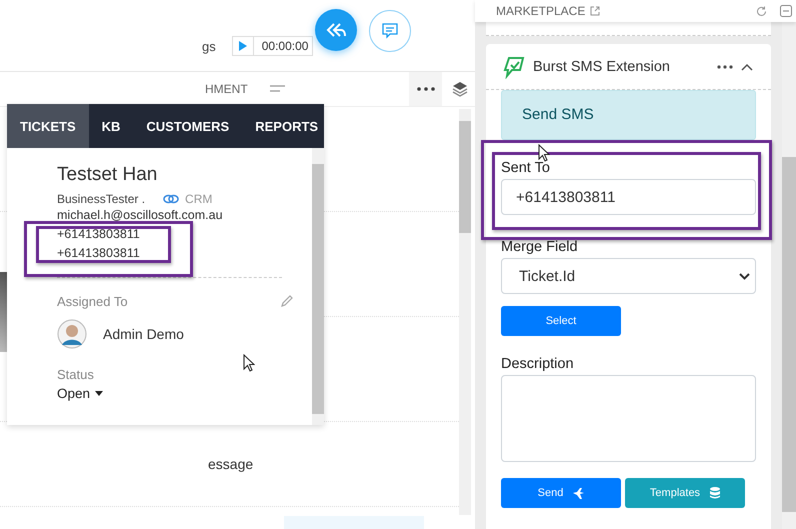  What do you see at coordinates (747, 66) in the screenshot?
I see `chevron-icon` at bounding box center [747, 66].